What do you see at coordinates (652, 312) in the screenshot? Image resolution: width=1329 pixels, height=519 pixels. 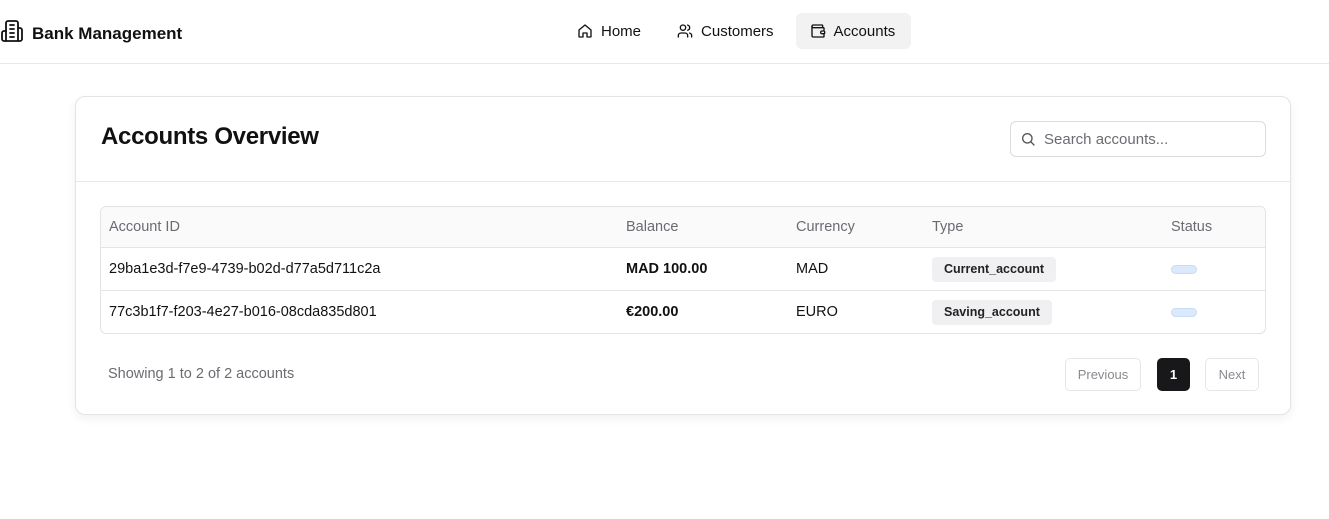 I see `balance-cell: €200.00` at bounding box center [652, 312].